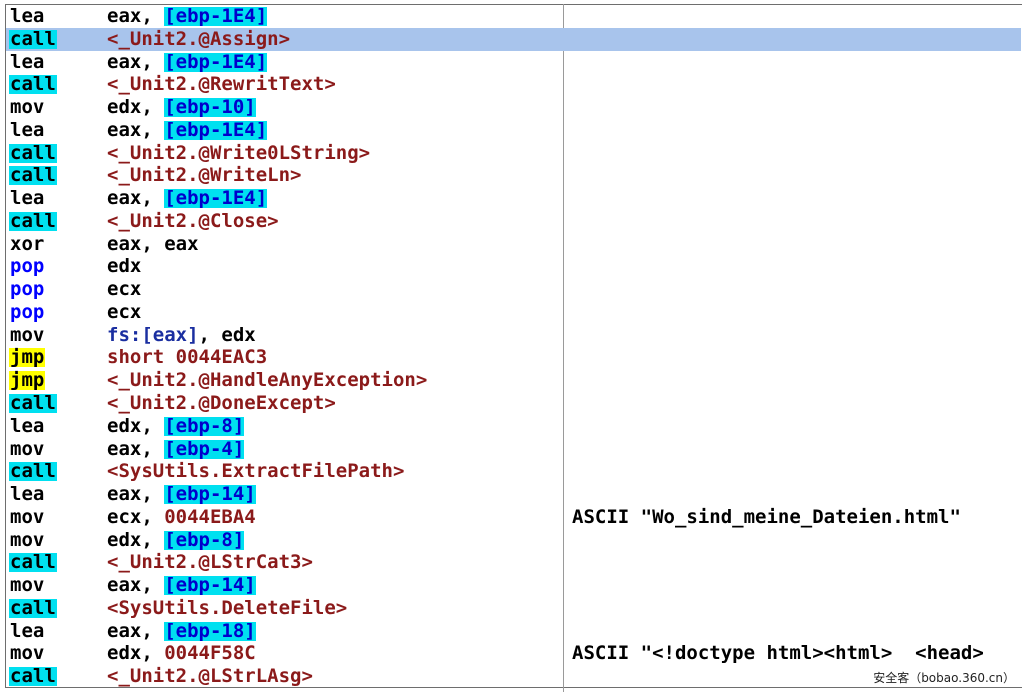 This screenshot has width=1027, height=692. What do you see at coordinates (181, 335) in the screenshot?
I see `operands: fs:[eax], edx` at bounding box center [181, 335].